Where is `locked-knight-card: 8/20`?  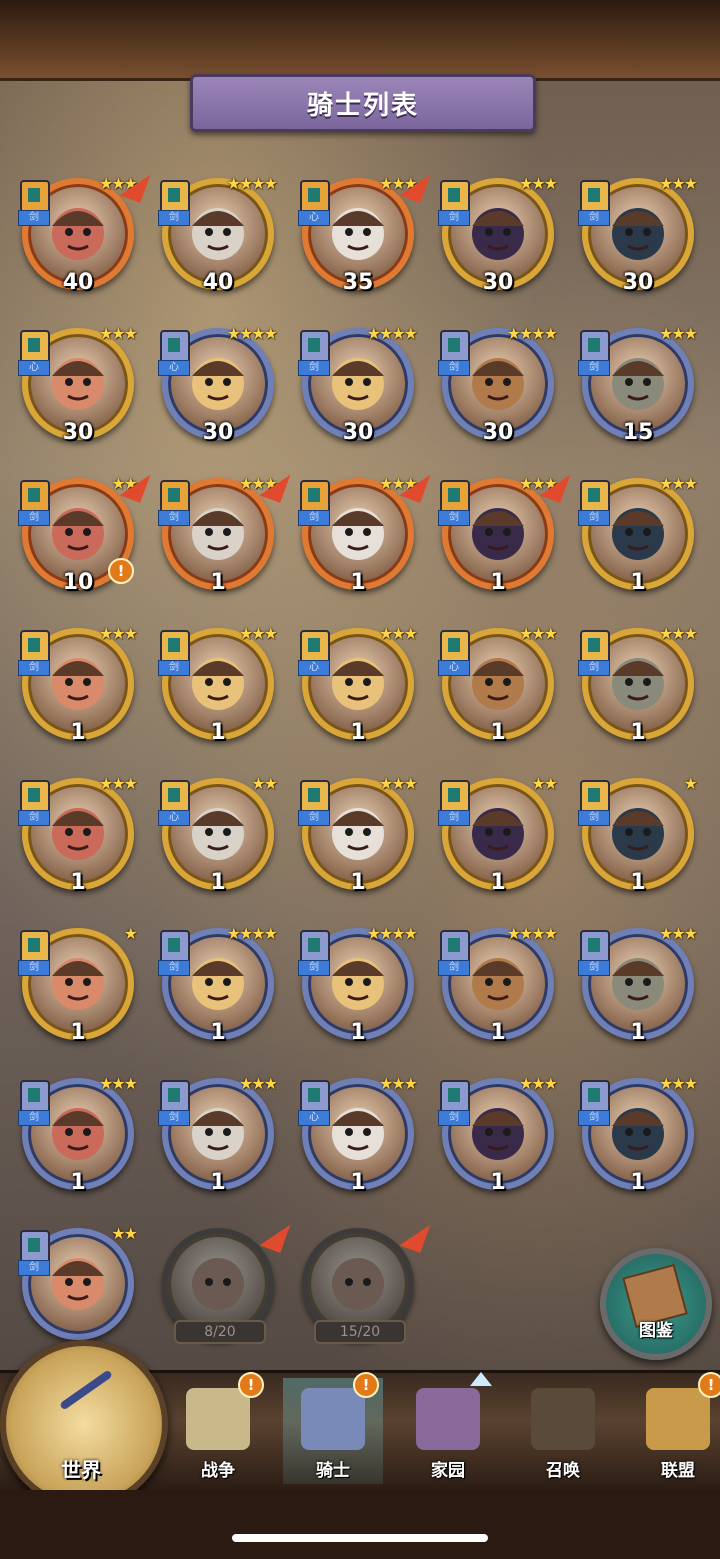
locked-knight-card: 8/20 is located at coordinates (222, 1283).